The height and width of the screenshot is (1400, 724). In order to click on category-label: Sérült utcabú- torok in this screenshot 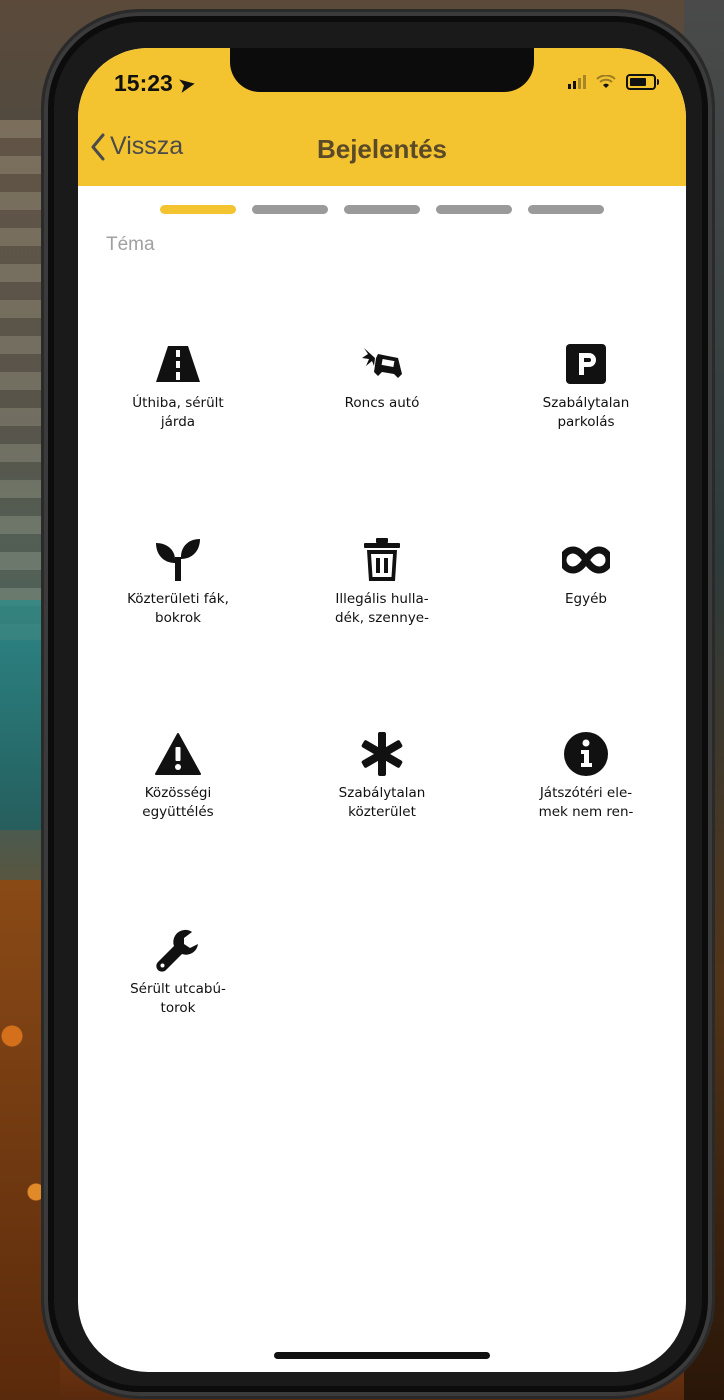, I will do `click(178, 998)`.